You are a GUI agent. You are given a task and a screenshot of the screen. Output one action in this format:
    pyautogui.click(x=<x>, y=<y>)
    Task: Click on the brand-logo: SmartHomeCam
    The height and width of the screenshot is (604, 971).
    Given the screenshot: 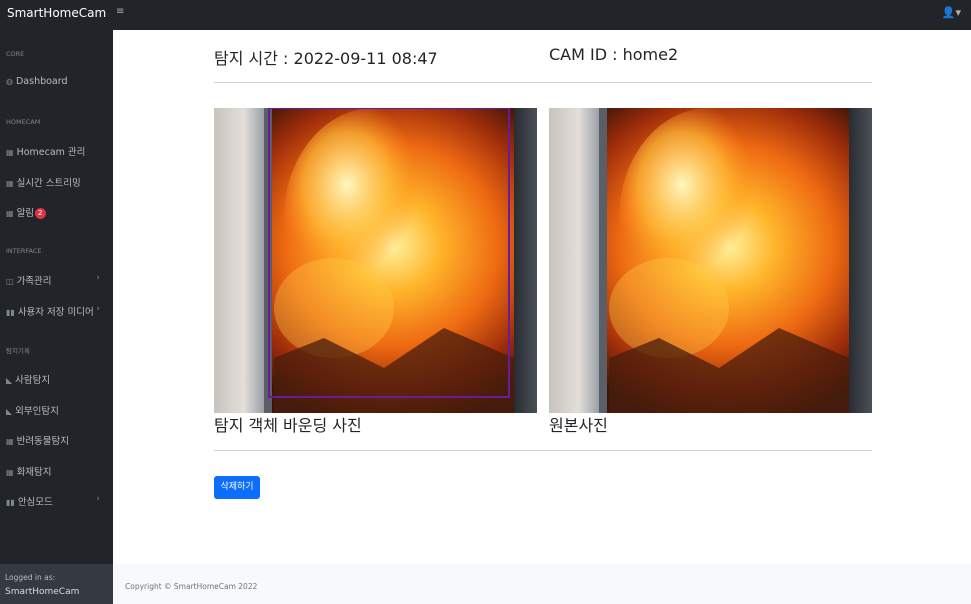 What is the action you would take?
    pyautogui.click(x=56, y=13)
    